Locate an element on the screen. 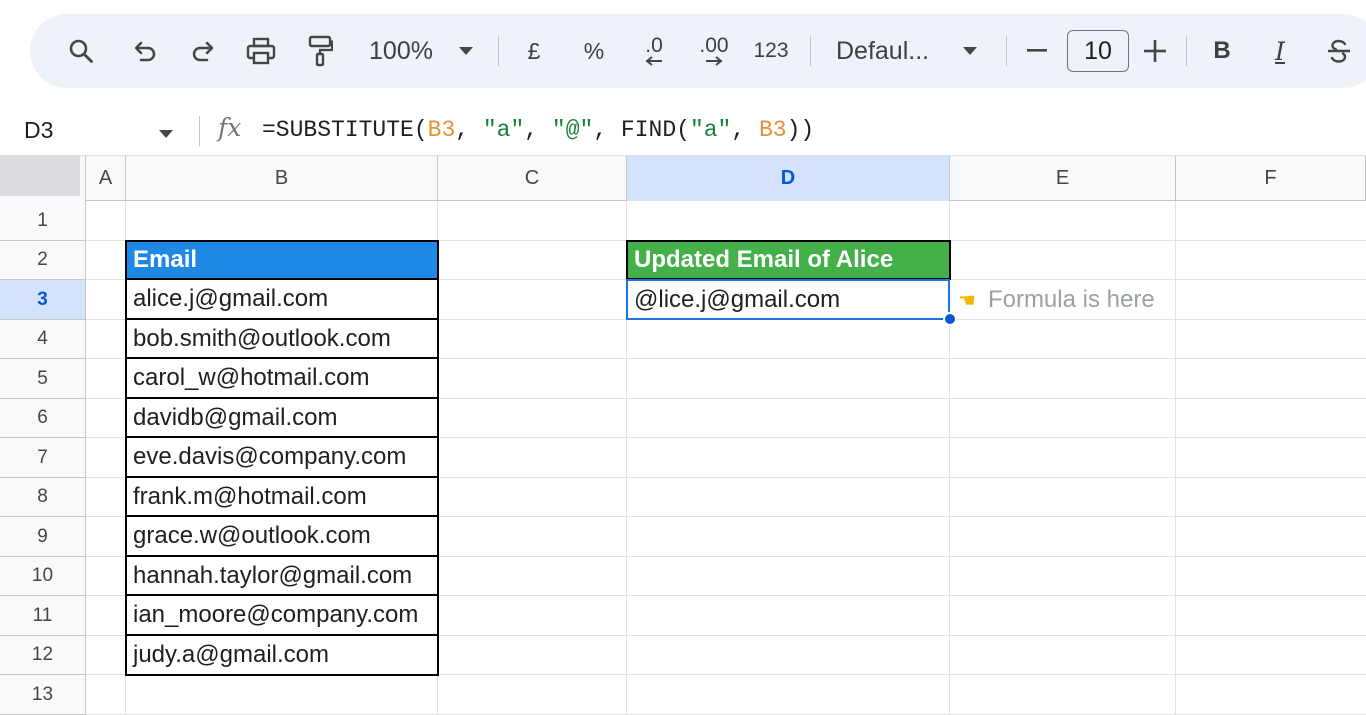 The height and width of the screenshot is (715, 1366). font-dropdown-icon is located at coordinates (970, 51).